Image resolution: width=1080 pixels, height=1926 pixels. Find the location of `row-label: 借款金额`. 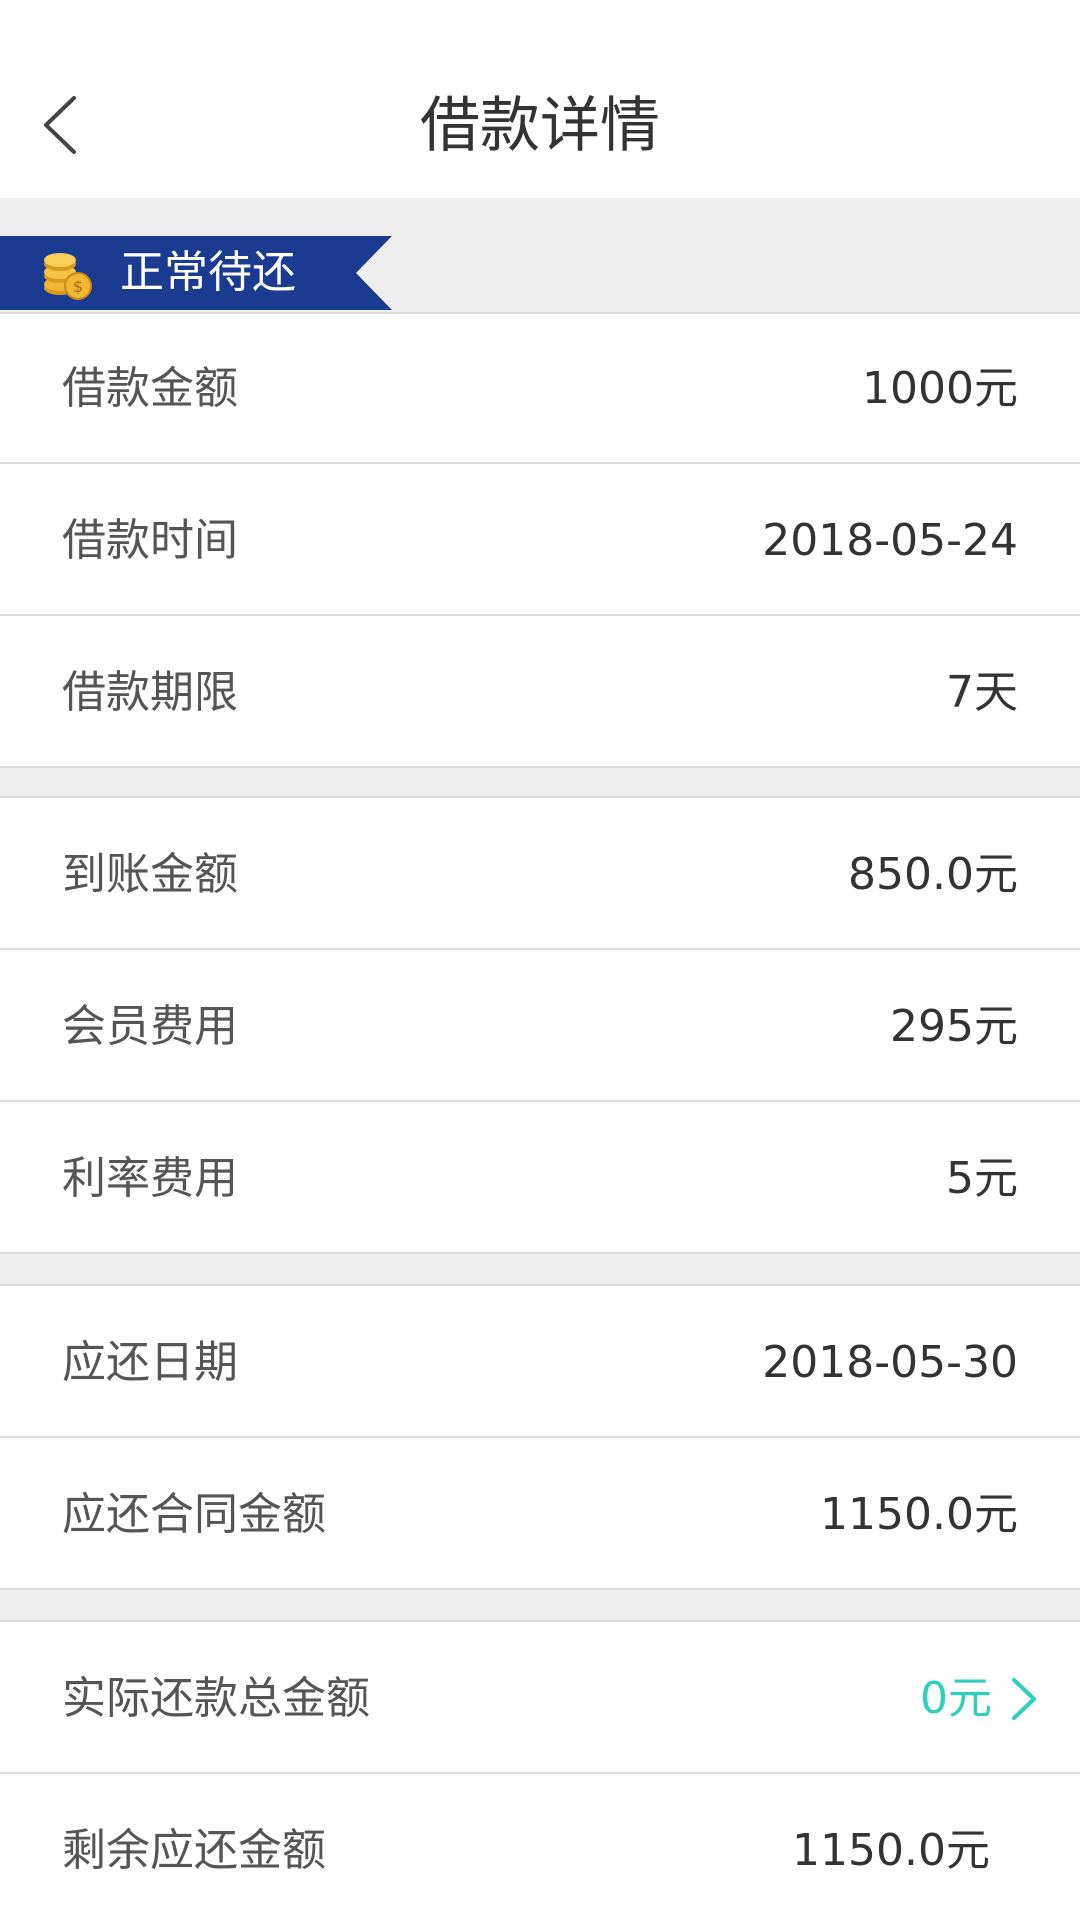

row-label: 借款金额 is located at coordinates (150, 388).